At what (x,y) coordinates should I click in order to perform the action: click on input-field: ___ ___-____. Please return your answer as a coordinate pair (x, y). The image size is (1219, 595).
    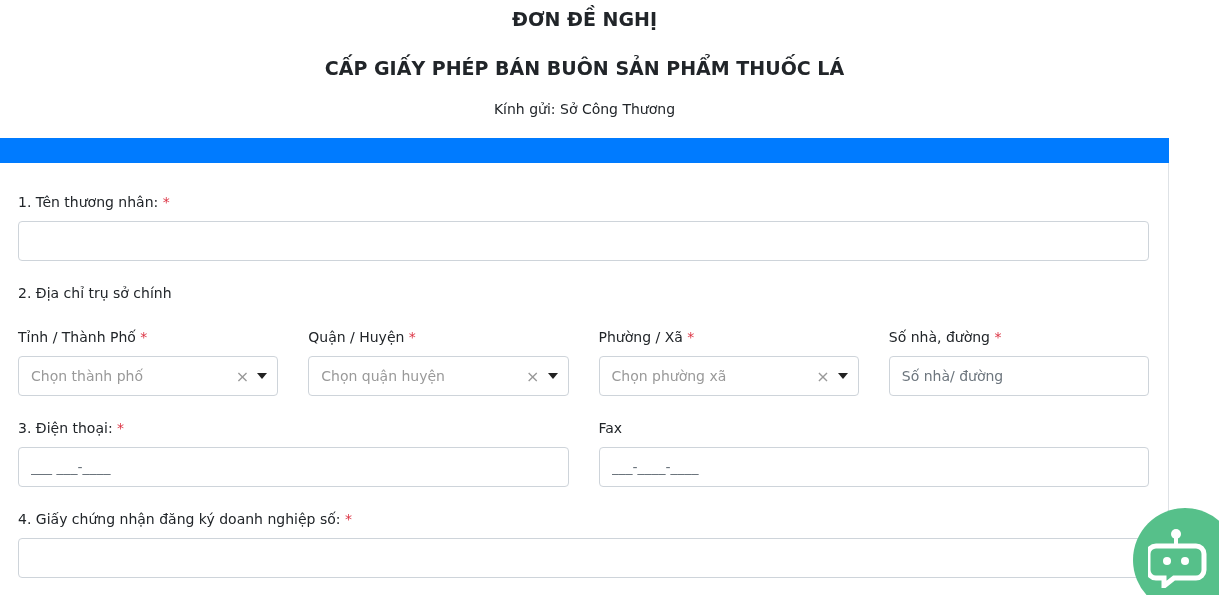
    Looking at the image, I should click on (293, 467).